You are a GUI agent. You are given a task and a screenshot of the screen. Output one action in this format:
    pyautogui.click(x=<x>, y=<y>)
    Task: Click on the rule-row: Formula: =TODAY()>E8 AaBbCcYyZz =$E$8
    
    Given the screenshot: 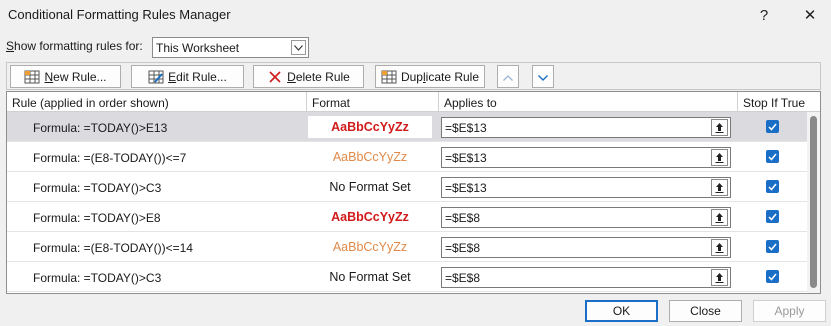 What is the action you would take?
    pyautogui.click(x=407, y=217)
    